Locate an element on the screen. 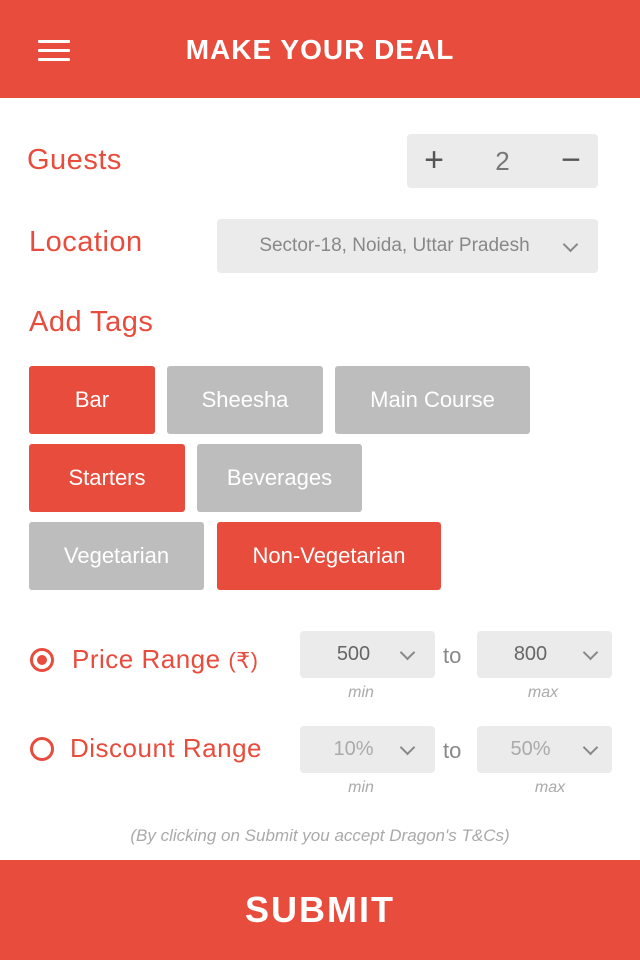 This screenshot has width=640, height=960. radio-selected-dot is located at coordinates (42, 660).